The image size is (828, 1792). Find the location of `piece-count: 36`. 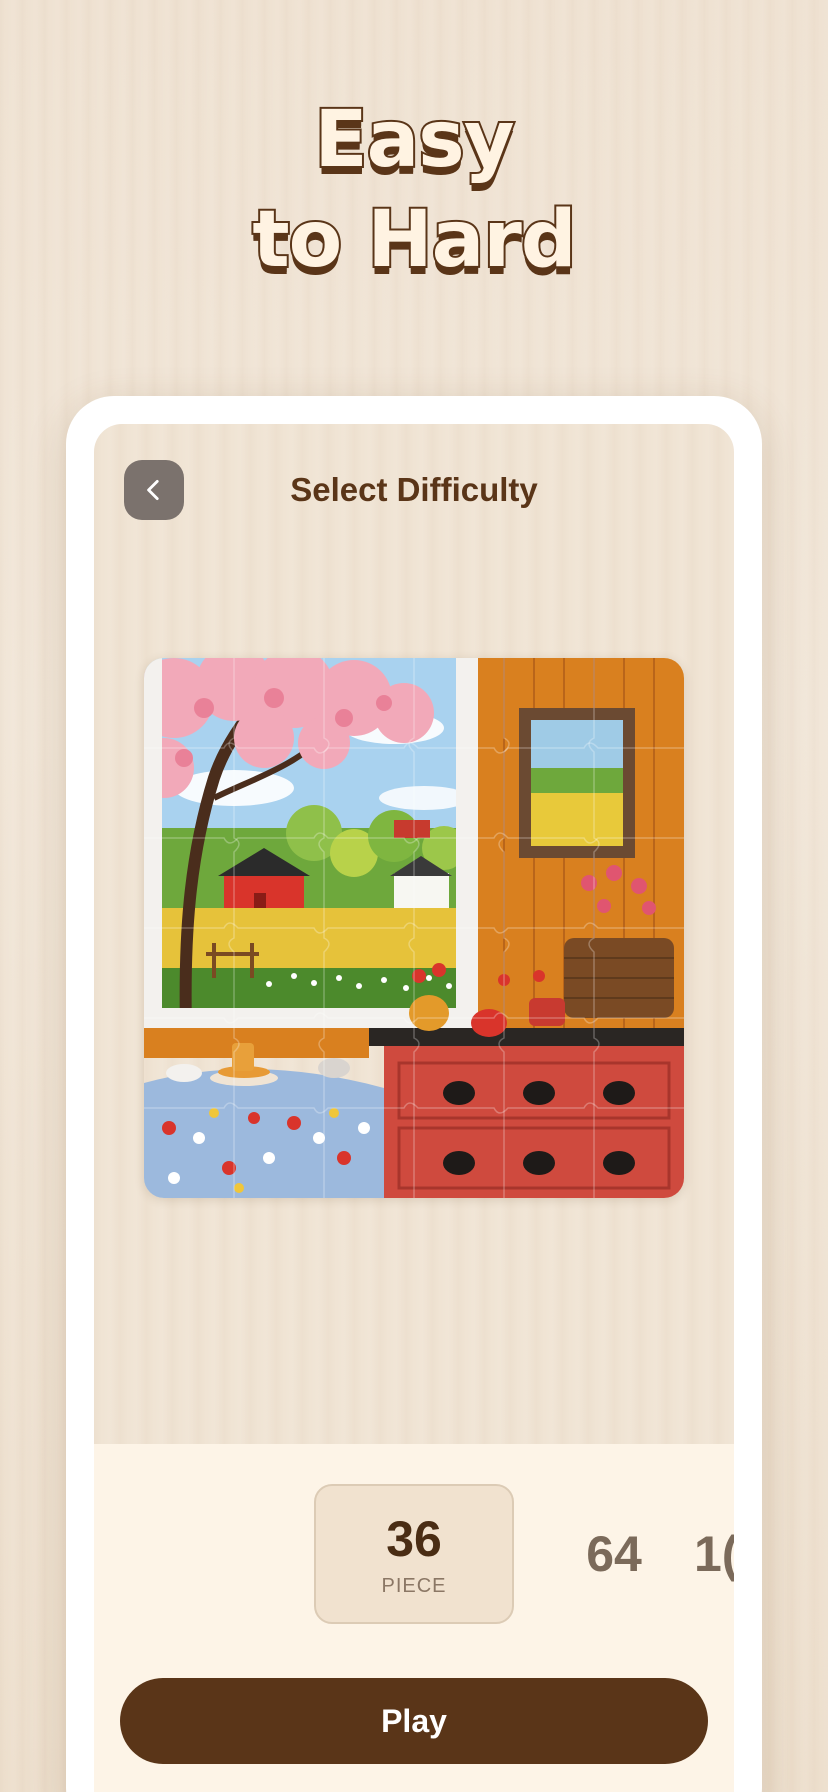

piece-count: 36 is located at coordinates (414, 1538).